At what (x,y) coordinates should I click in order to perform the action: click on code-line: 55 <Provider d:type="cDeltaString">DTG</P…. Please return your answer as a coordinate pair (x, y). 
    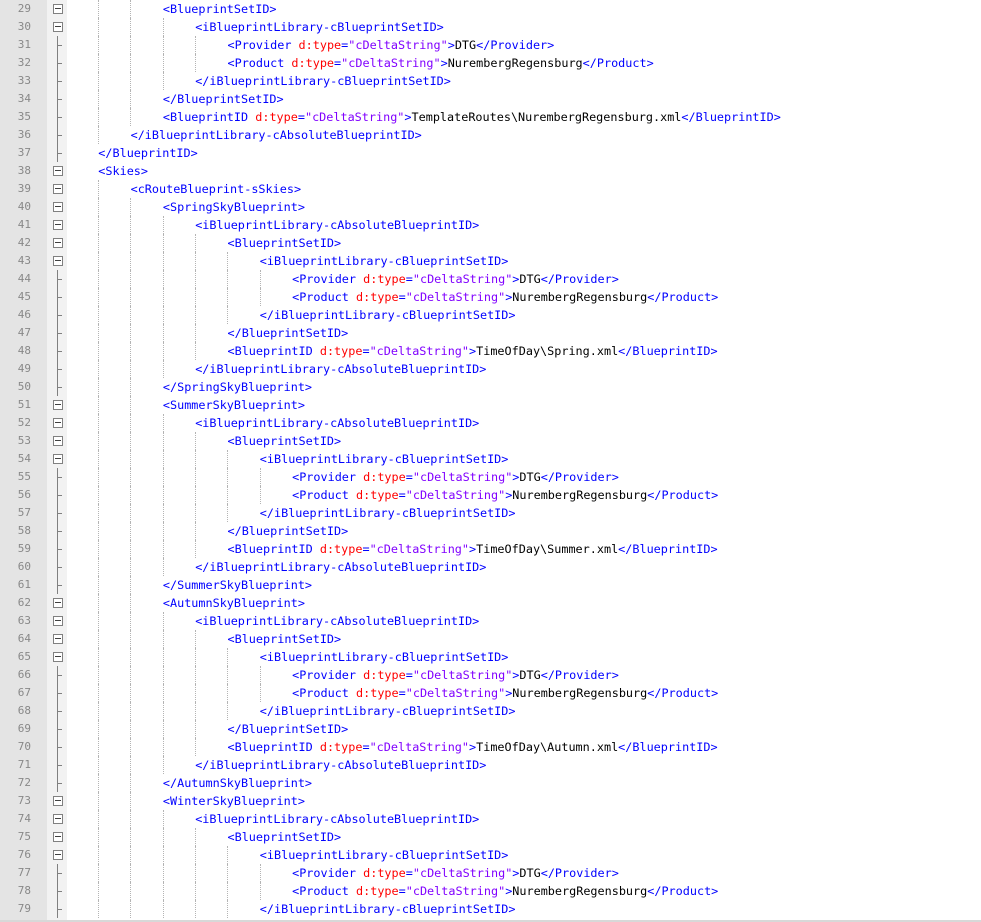
    Looking at the image, I should click on (490, 477).